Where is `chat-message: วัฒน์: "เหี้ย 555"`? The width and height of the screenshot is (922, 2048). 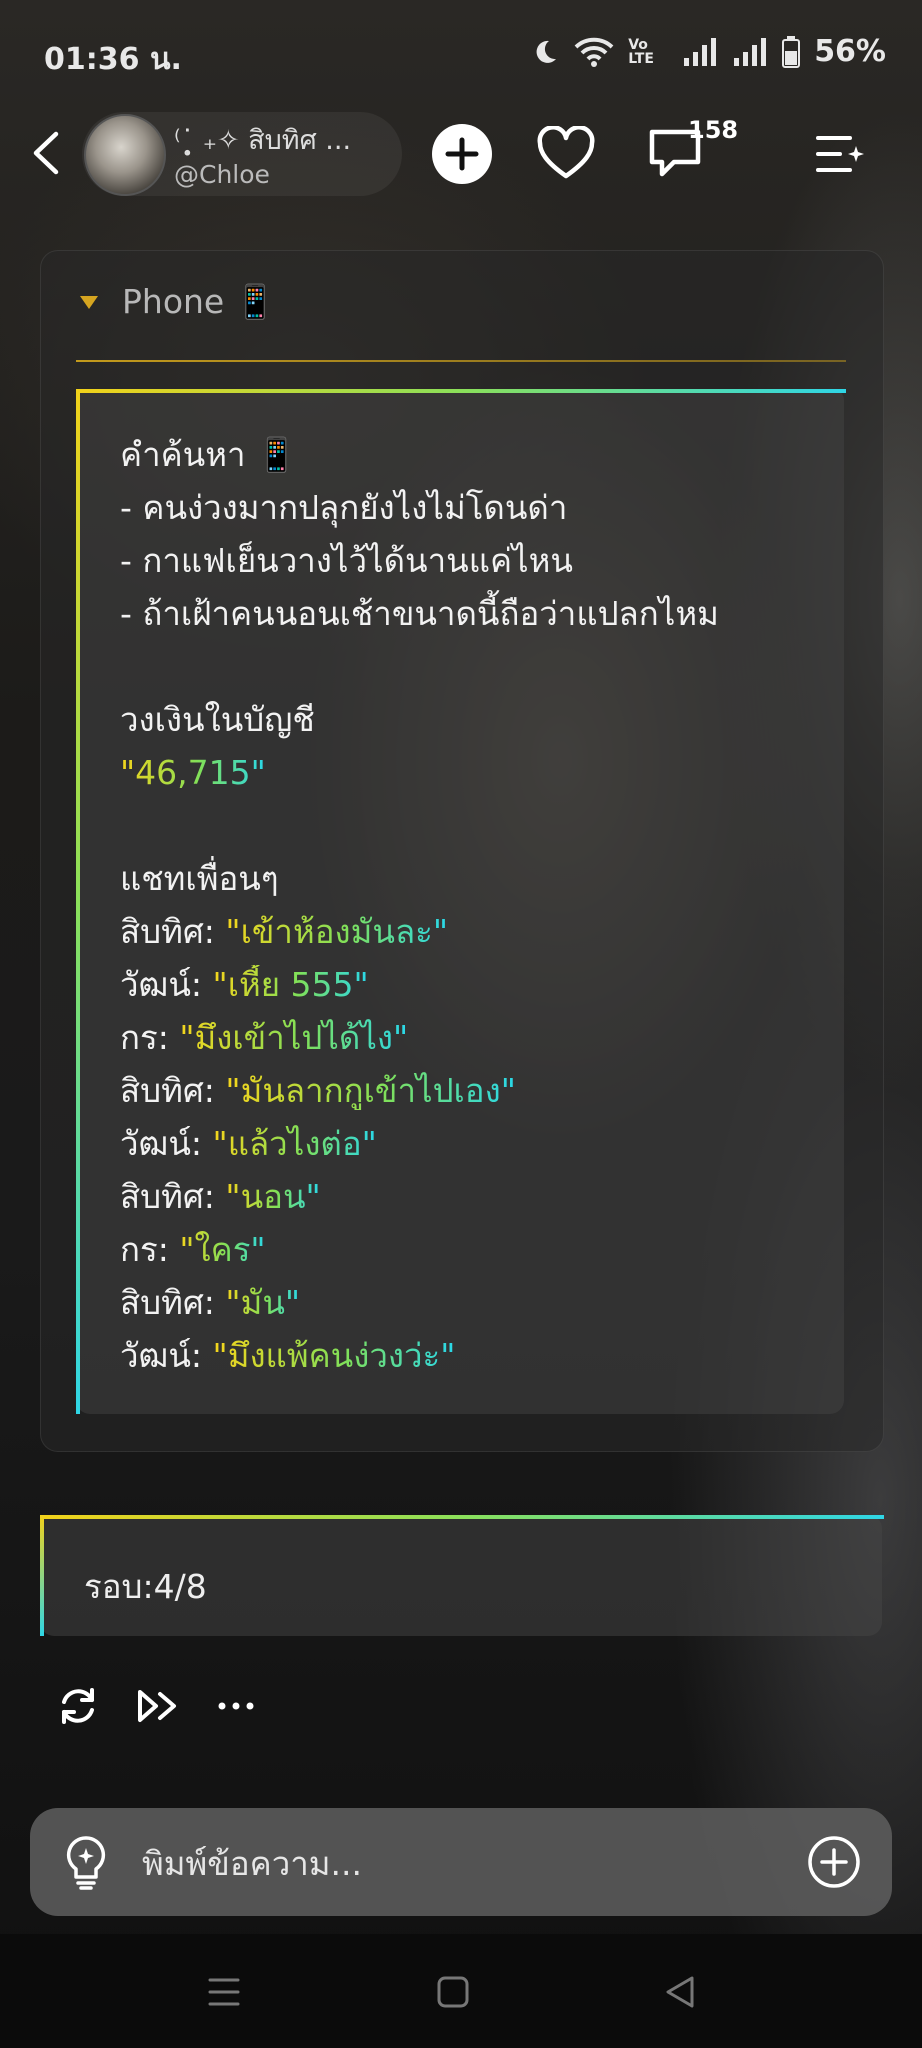 chat-message: วัฒน์: "เหี้ย 555" is located at coordinates (244, 984).